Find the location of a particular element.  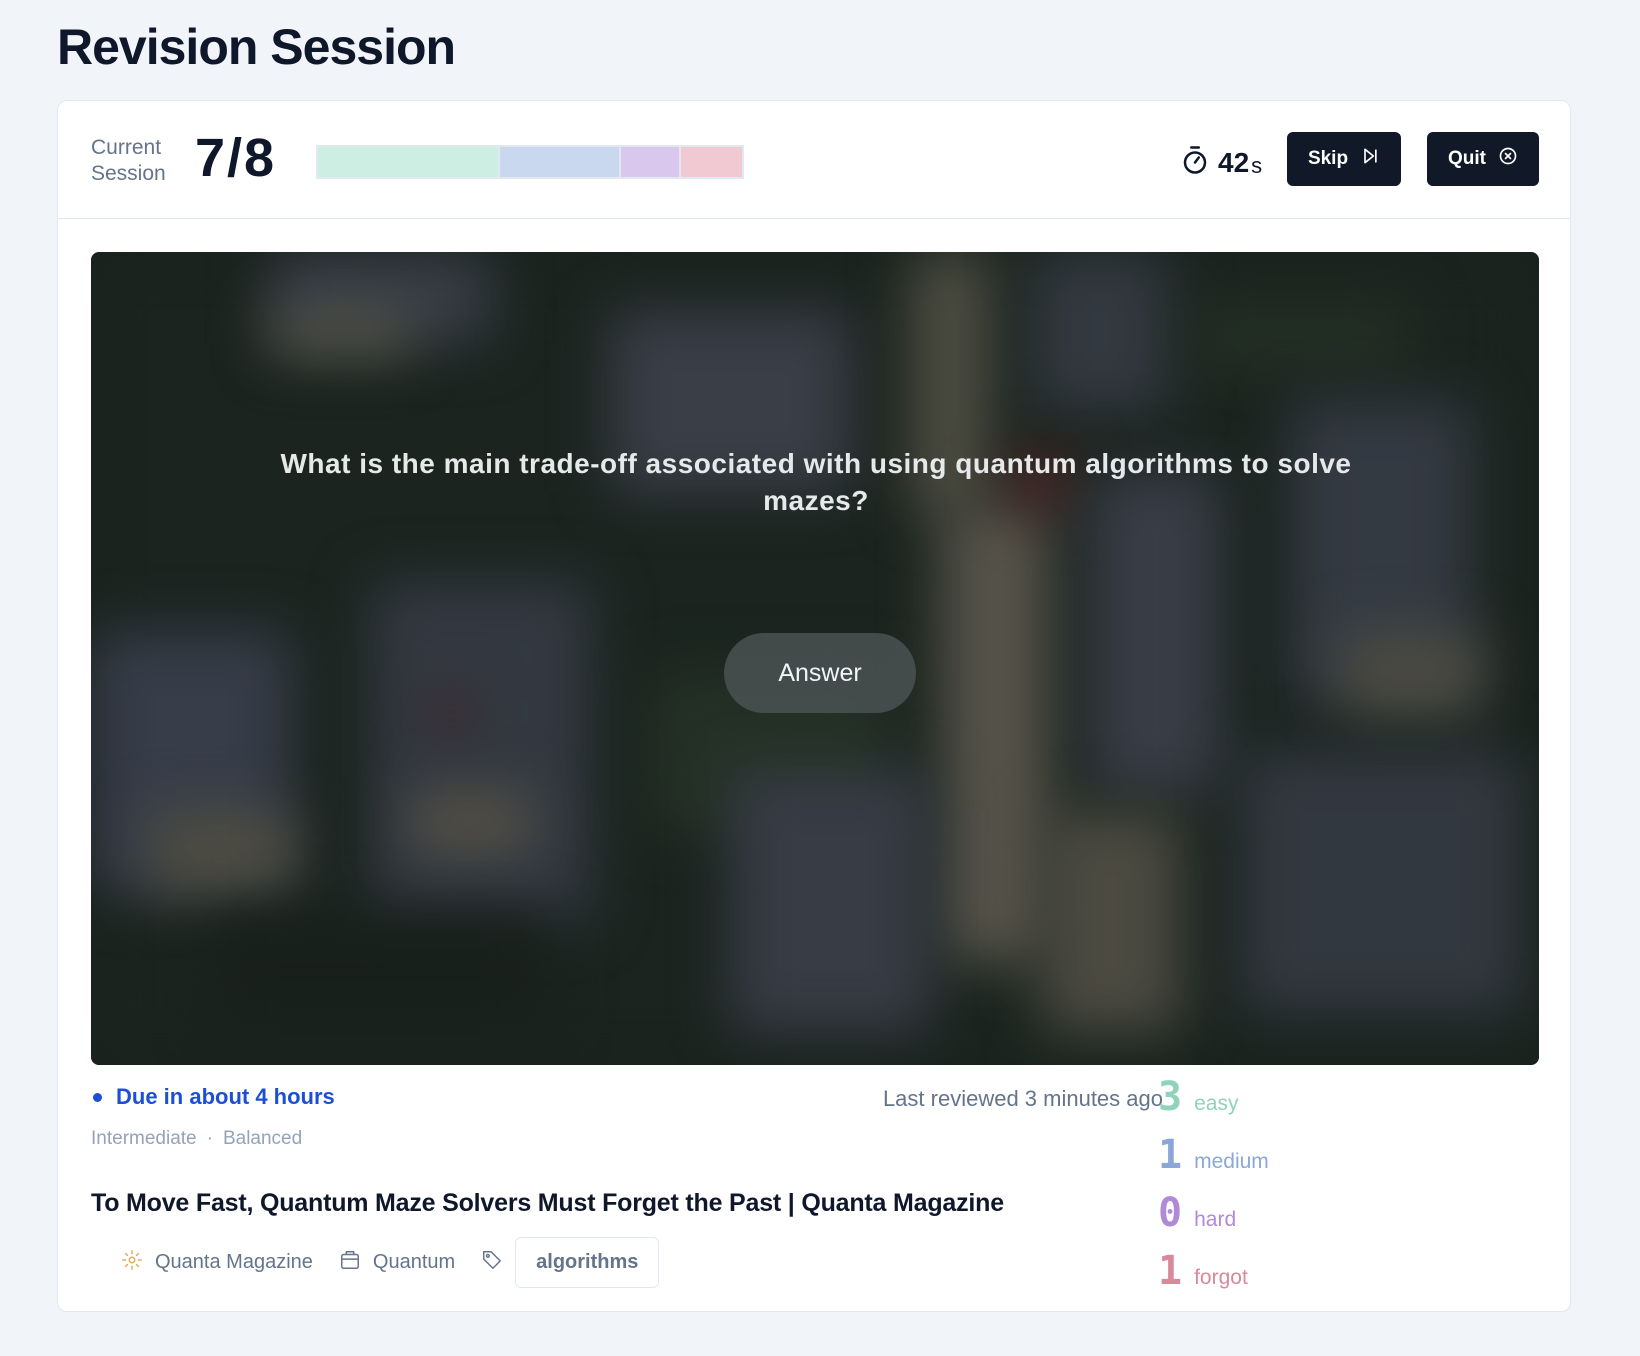

stat-easy: 3 easy is located at coordinates (1213, 1103).